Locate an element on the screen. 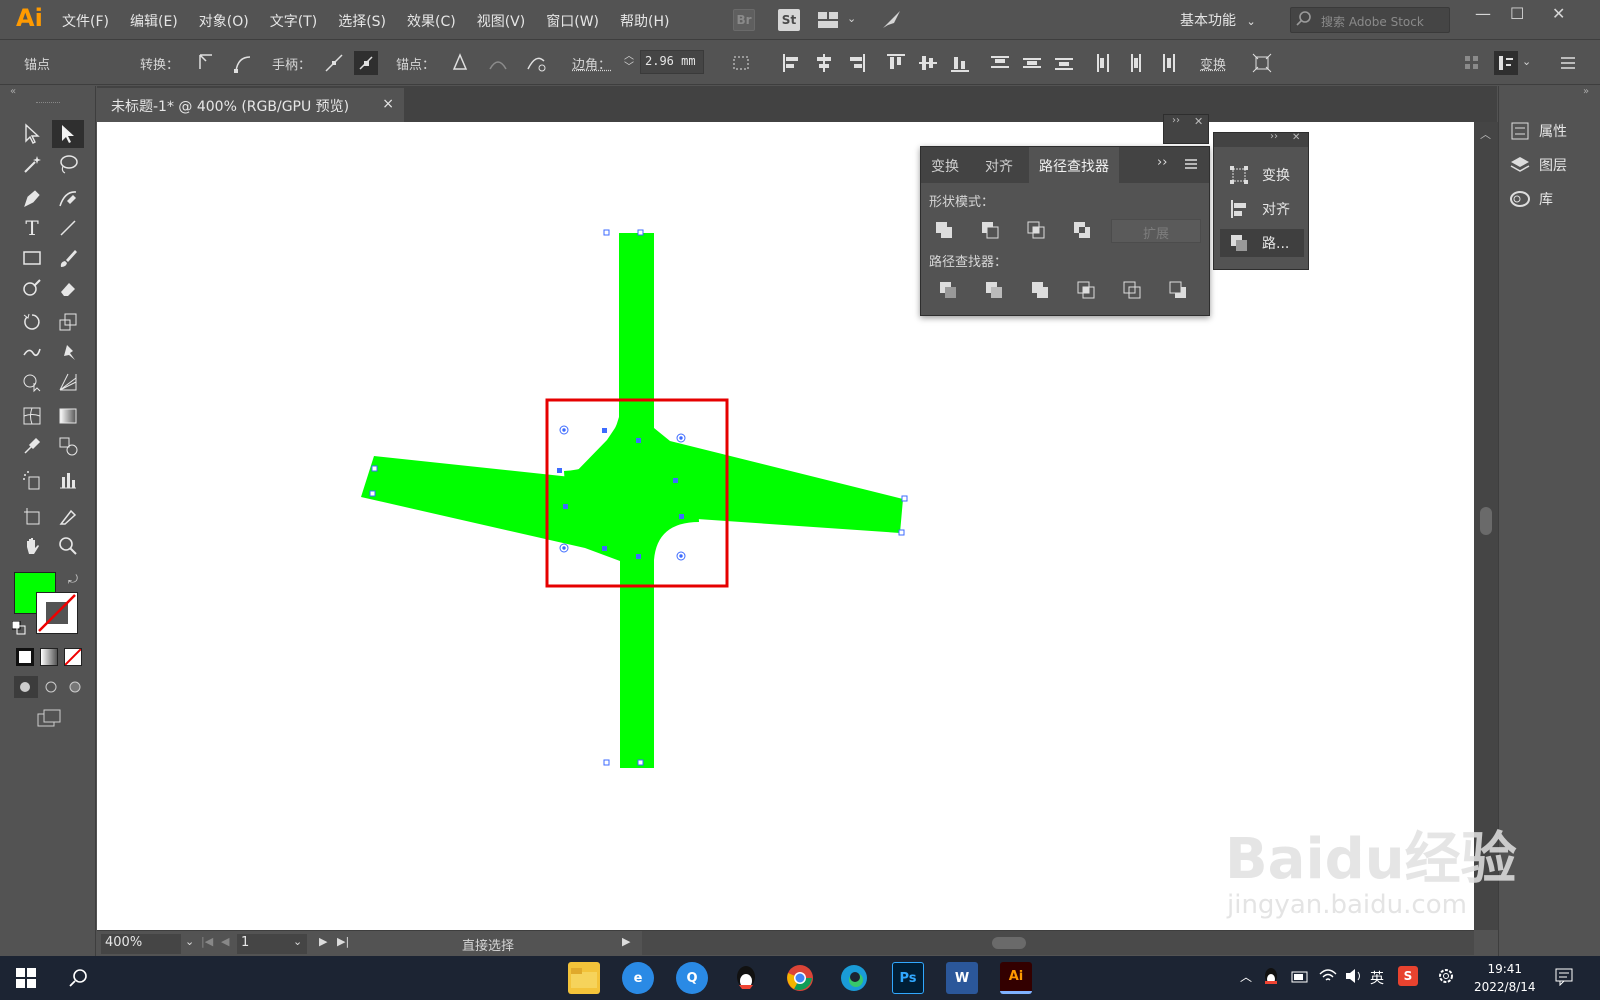  last-artboard-icon: ▶| is located at coordinates (343, 941).